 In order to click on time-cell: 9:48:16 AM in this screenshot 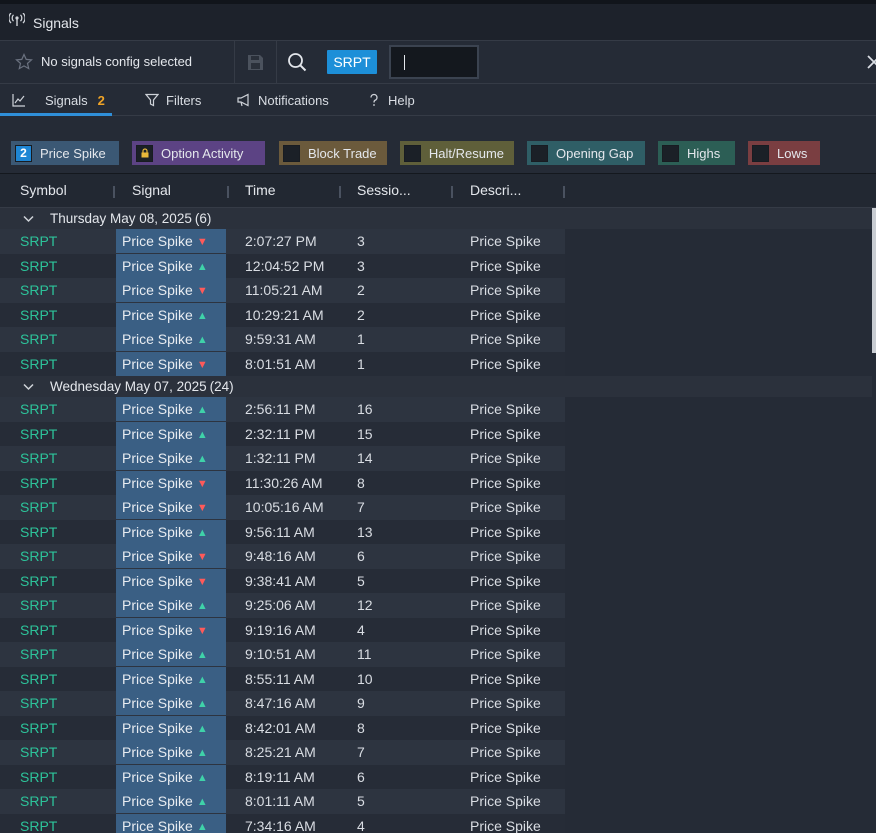, I will do `click(280, 556)`.